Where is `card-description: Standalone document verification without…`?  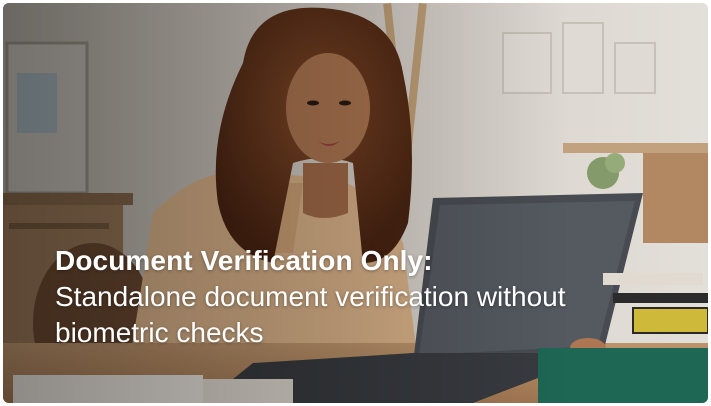 card-description: Standalone document verification without… is located at coordinates (310, 314).